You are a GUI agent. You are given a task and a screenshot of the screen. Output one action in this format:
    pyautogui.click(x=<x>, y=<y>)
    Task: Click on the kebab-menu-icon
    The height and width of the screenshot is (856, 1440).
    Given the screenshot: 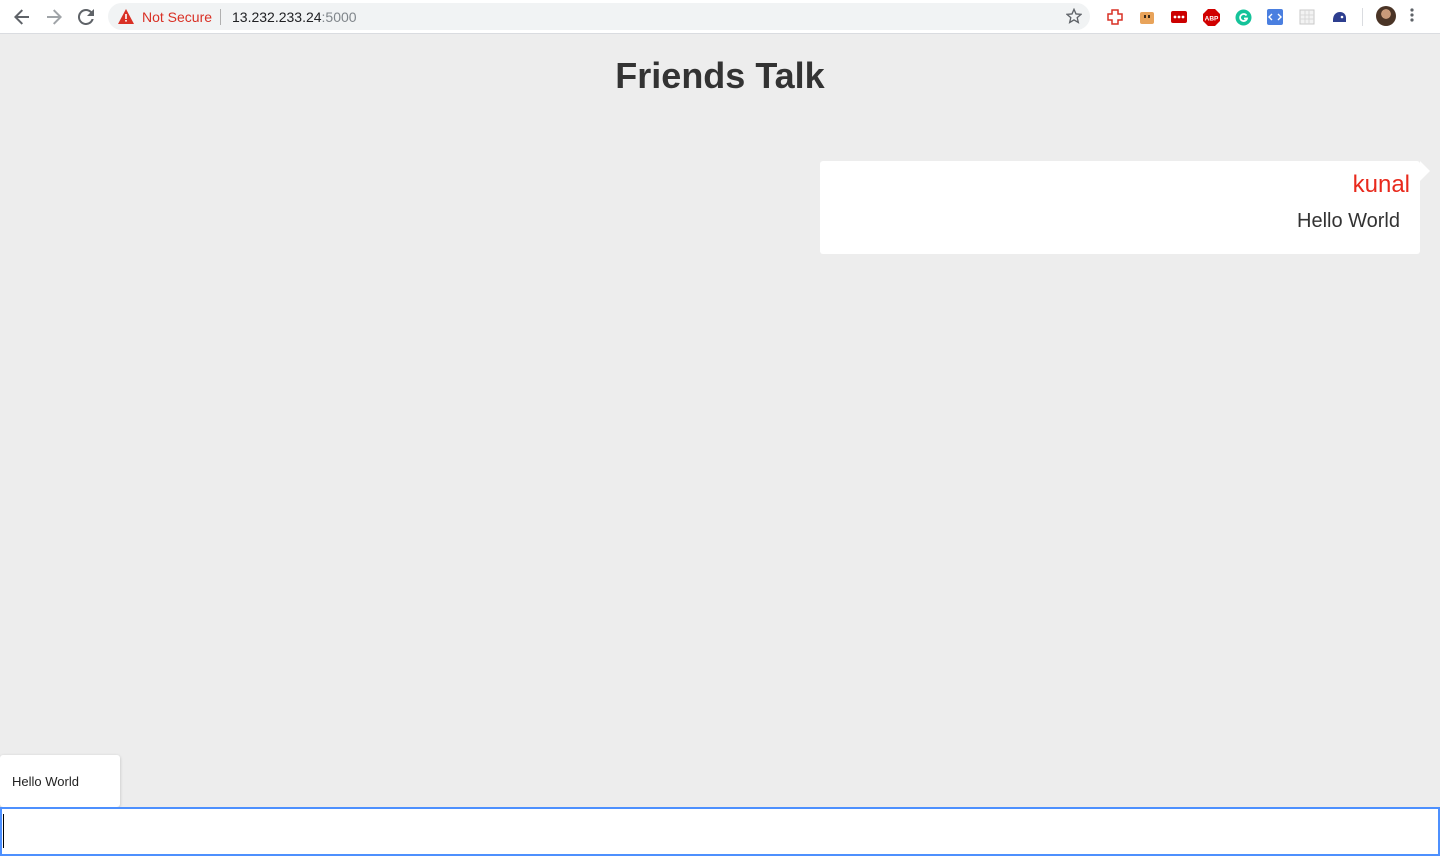 What is the action you would take?
    pyautogui.click(x=1412, y=17)
    